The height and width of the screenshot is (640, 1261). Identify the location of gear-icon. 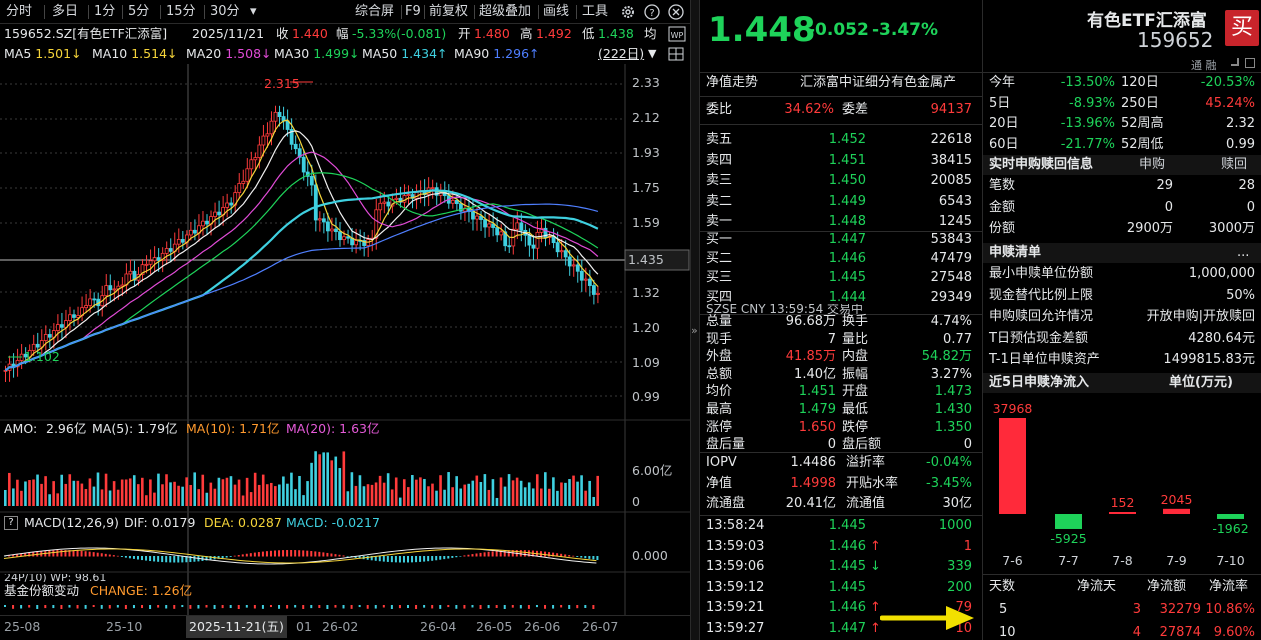
(628, 14).